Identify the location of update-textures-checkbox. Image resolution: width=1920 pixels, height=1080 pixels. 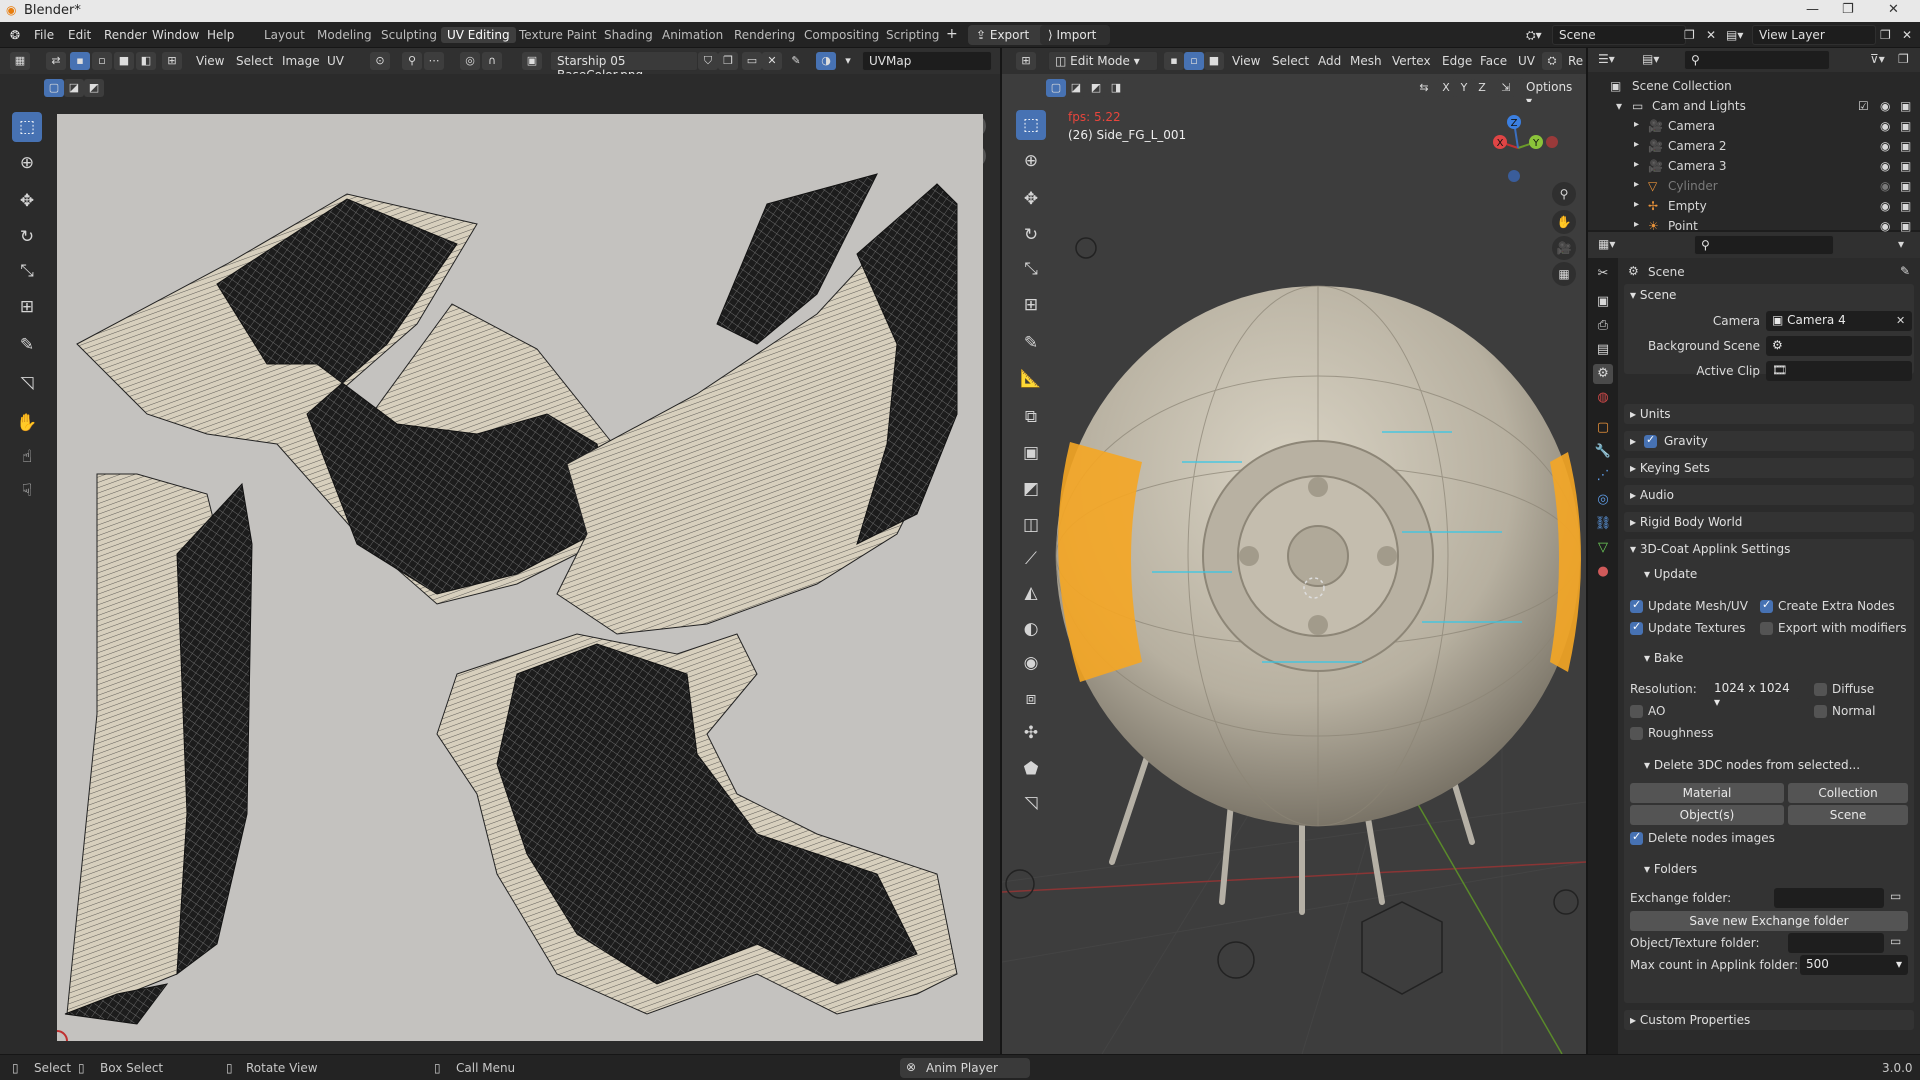
(1636, 627).